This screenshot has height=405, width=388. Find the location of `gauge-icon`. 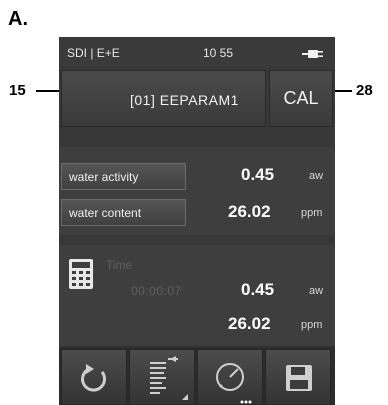

gauge-icon is located at coordinates (234, 383).